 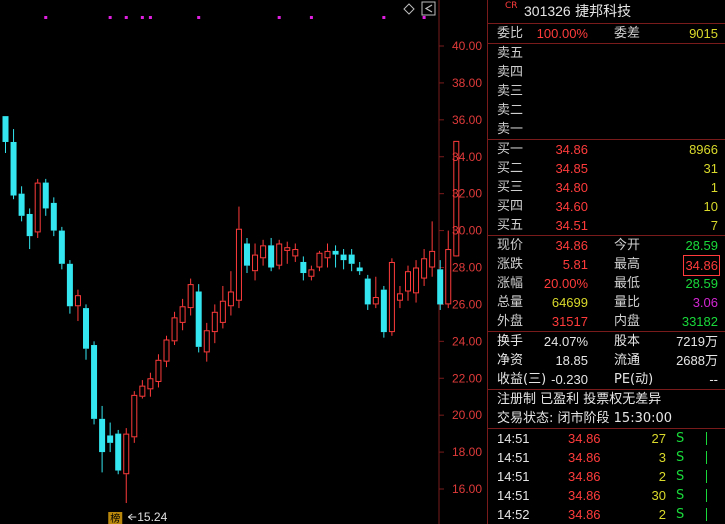 What do you see at coordinates (510, 72) in the screenshot?
I see `ask-label: 卖四` at bounding box center [510, 72].